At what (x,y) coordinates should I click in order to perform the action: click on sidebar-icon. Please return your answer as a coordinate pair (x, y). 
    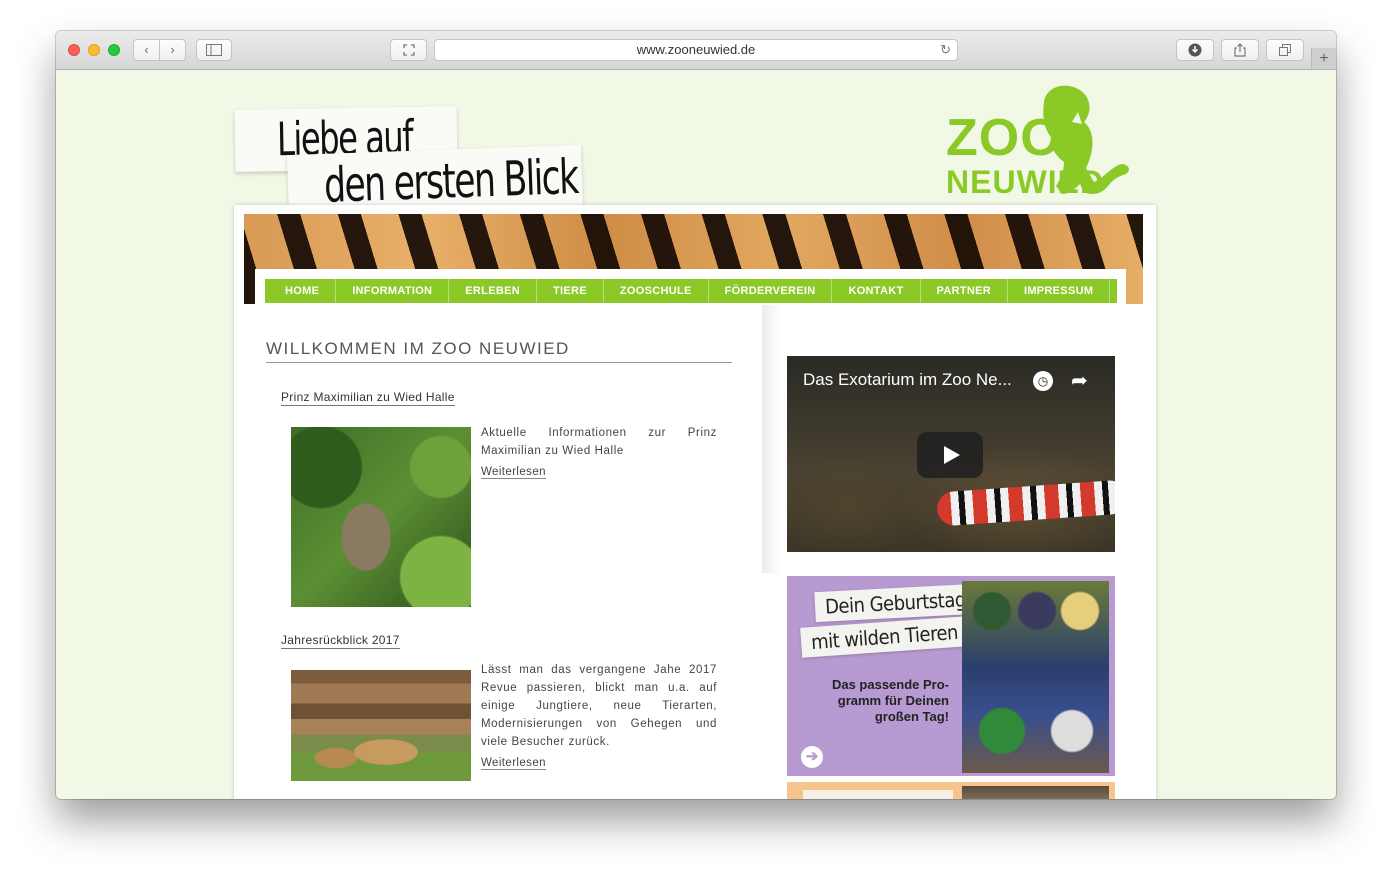
    Looking at the image, I should click on (214, 50).